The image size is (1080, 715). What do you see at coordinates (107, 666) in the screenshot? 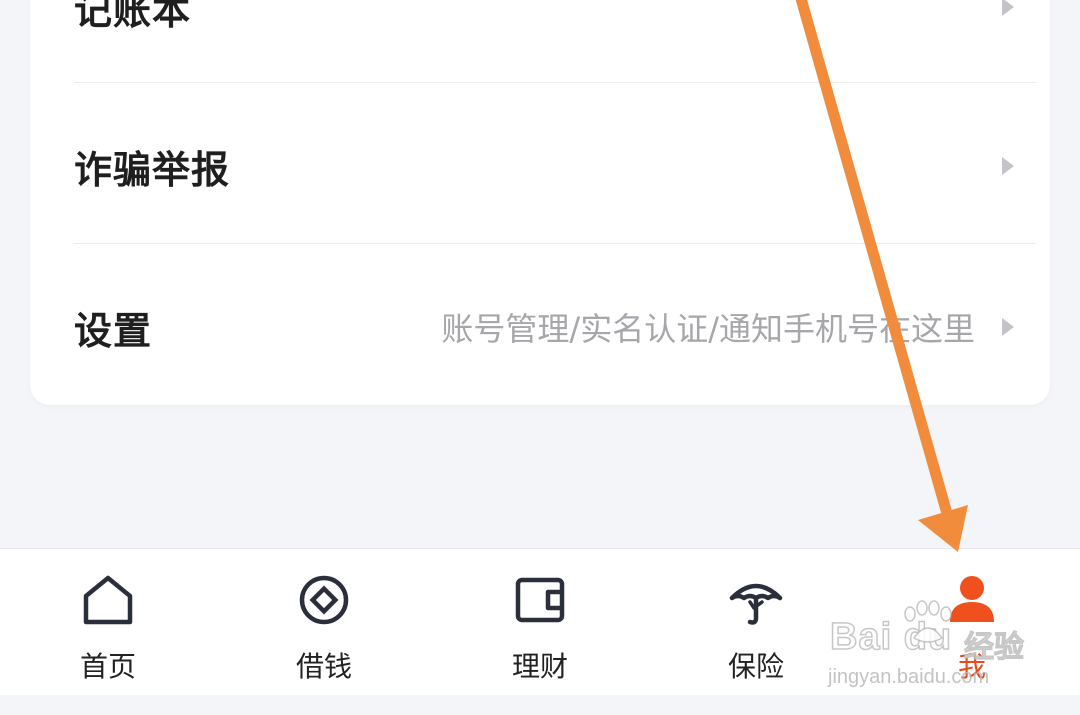
I see `tab-label: 首页` at bounding box center [107, 666].